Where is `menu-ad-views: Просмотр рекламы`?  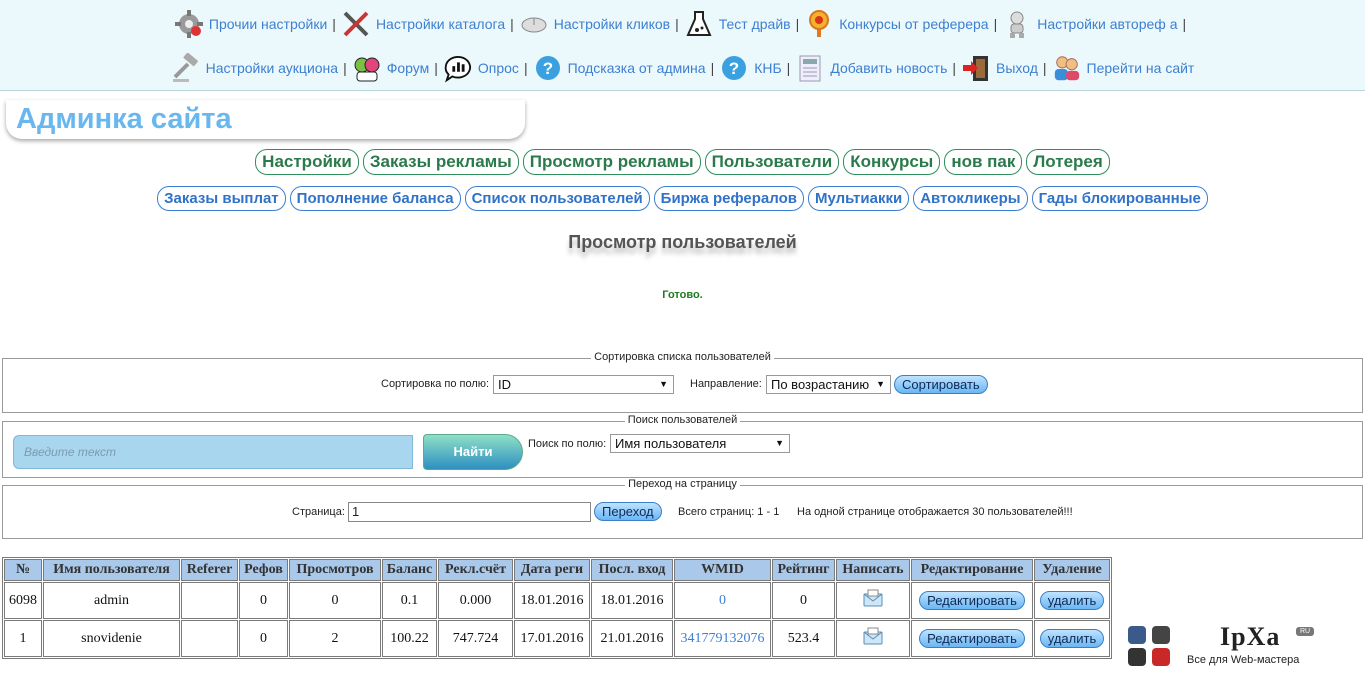
menu-ad-views: Просмотр рекламы is located at coordinates (611, 162).